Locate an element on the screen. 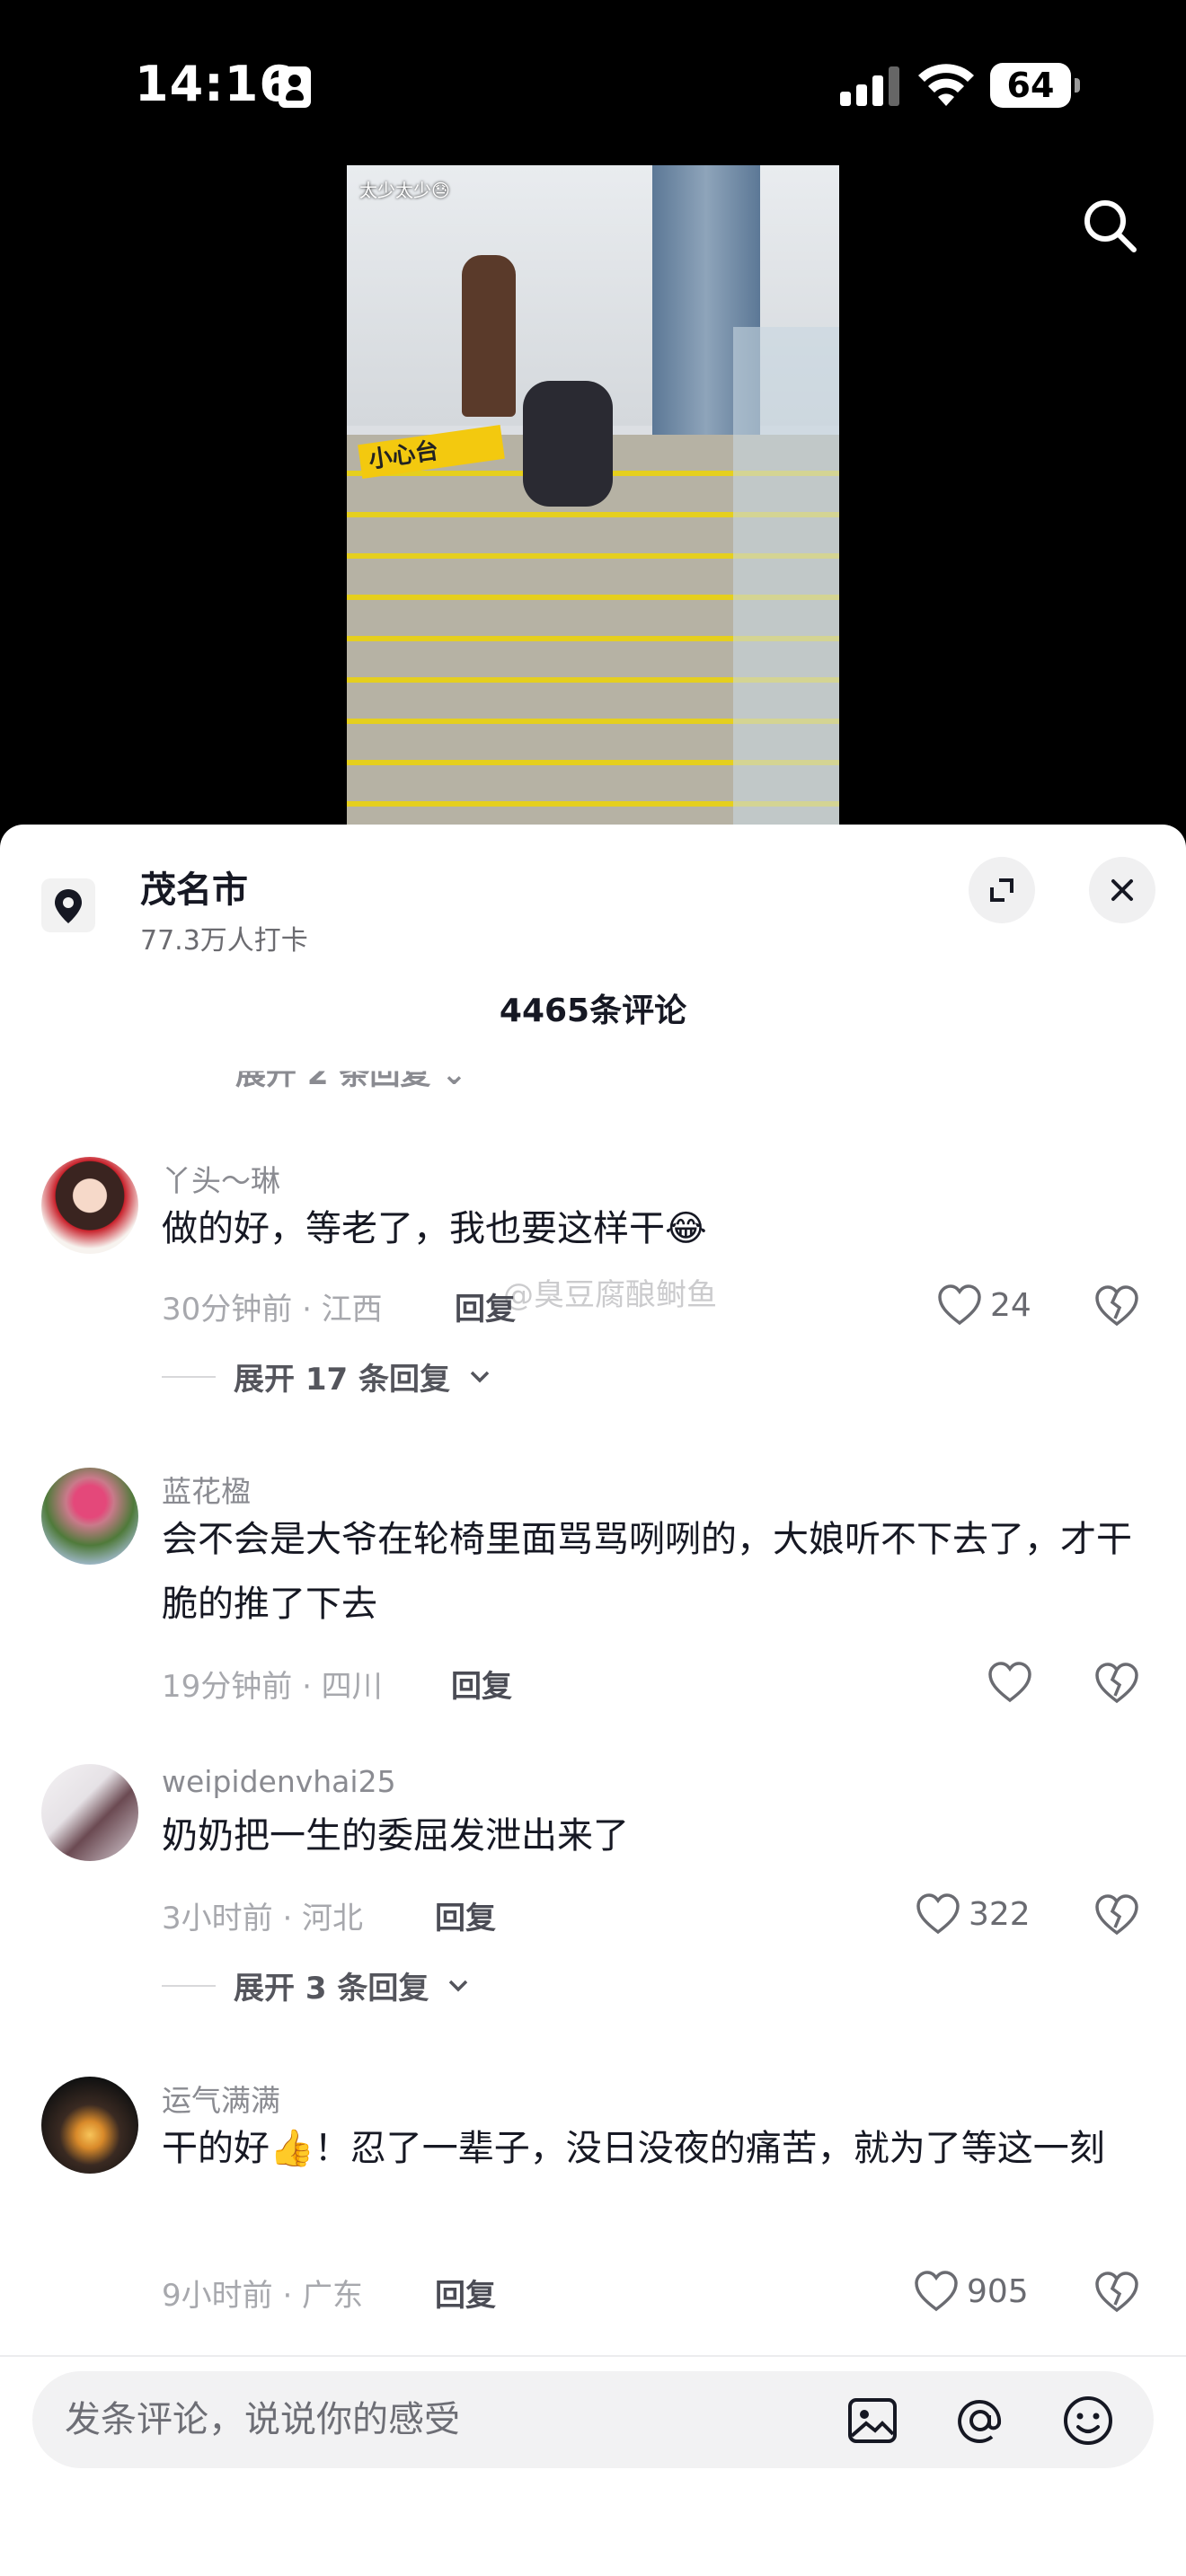 The width and height of the screenshot is (1186, 2576). cellular-signal-icon is located at coordinates (869, 86).